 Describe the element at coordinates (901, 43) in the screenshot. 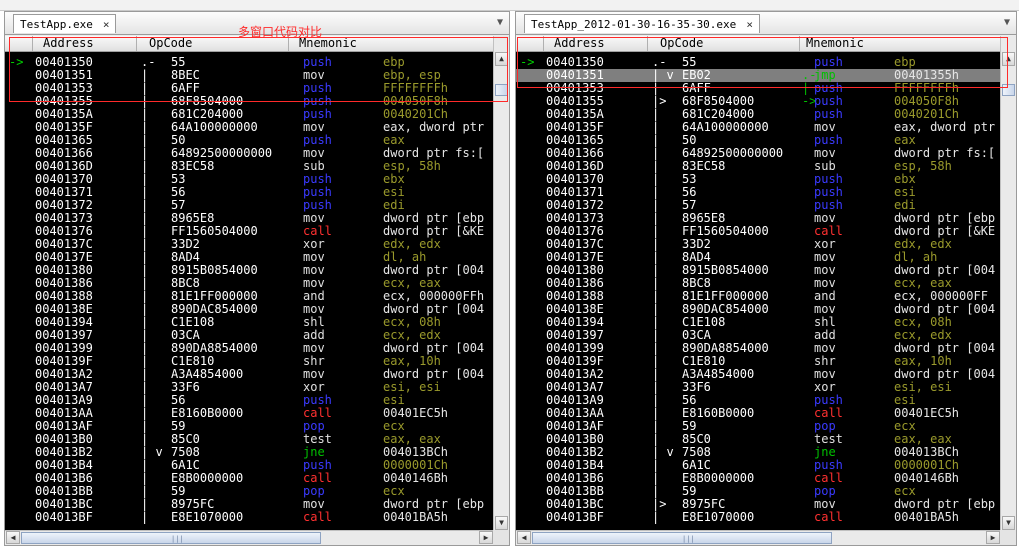

I see `header-mnemonic: Mnemonic` at that location.